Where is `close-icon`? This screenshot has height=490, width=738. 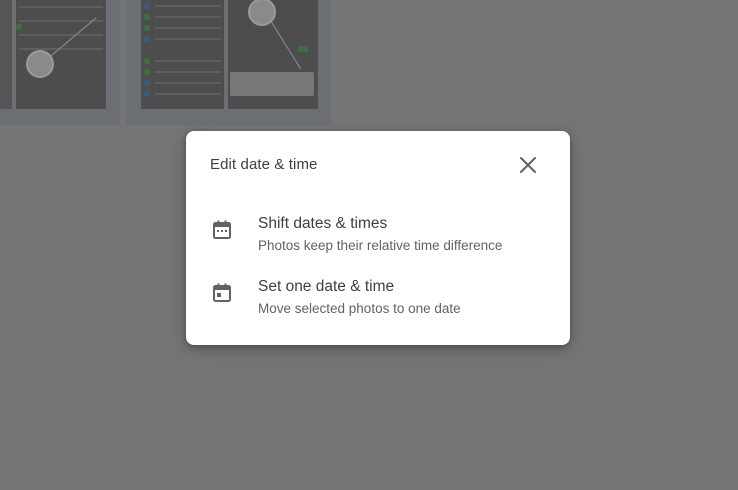
close-icon is located at coordinates (528, 165).